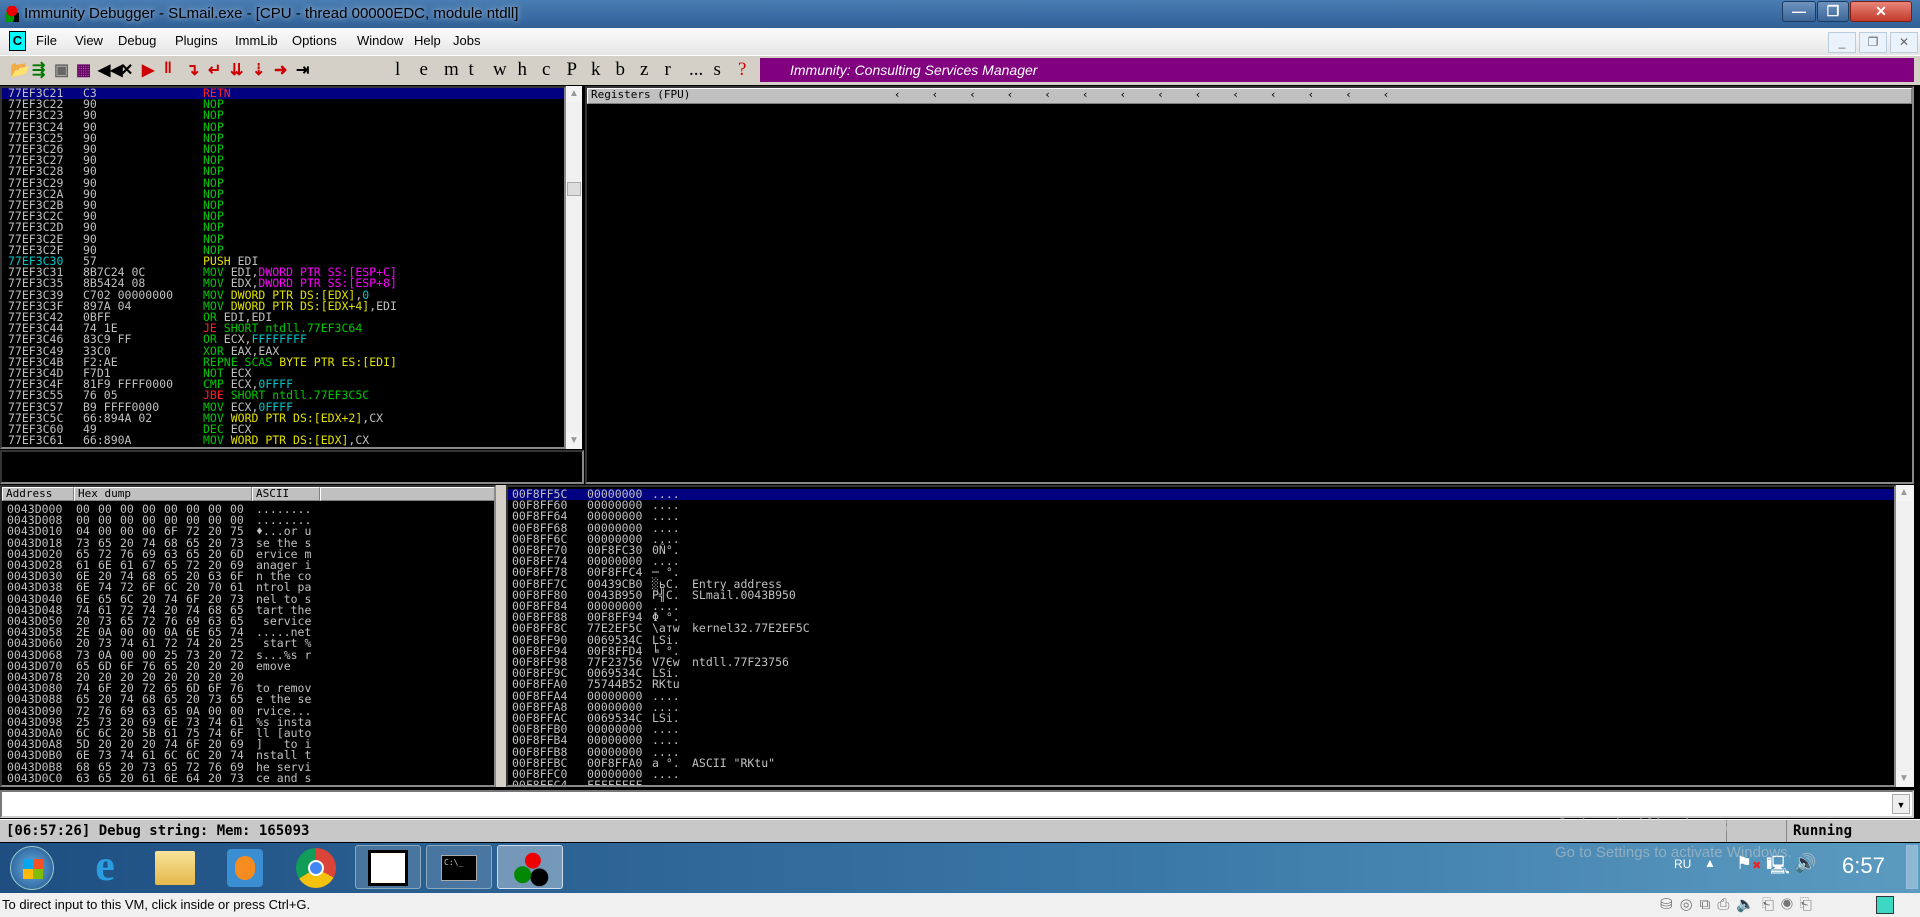 This screenshot has height=917, width=1920. Describe the element at coordinates (283, 440) in the screenshot. I see `disasm-row: 77EF3C61 66:890A MOV WORD PTR DS:[EDX],CX` at that location.